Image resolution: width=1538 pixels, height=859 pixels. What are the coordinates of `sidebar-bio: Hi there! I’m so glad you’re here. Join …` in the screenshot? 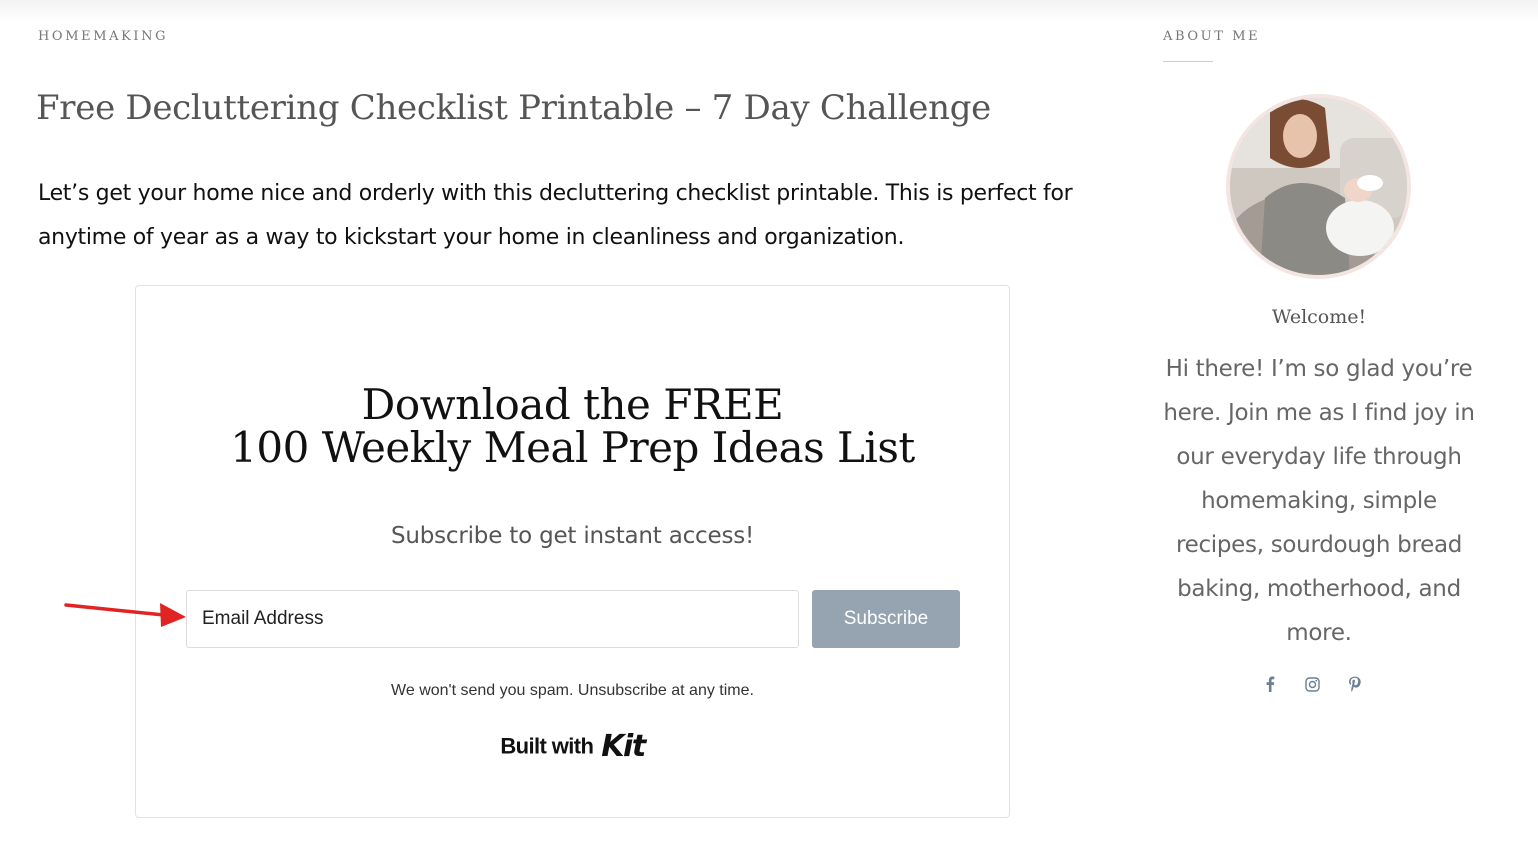 It's located at (1319, 501).